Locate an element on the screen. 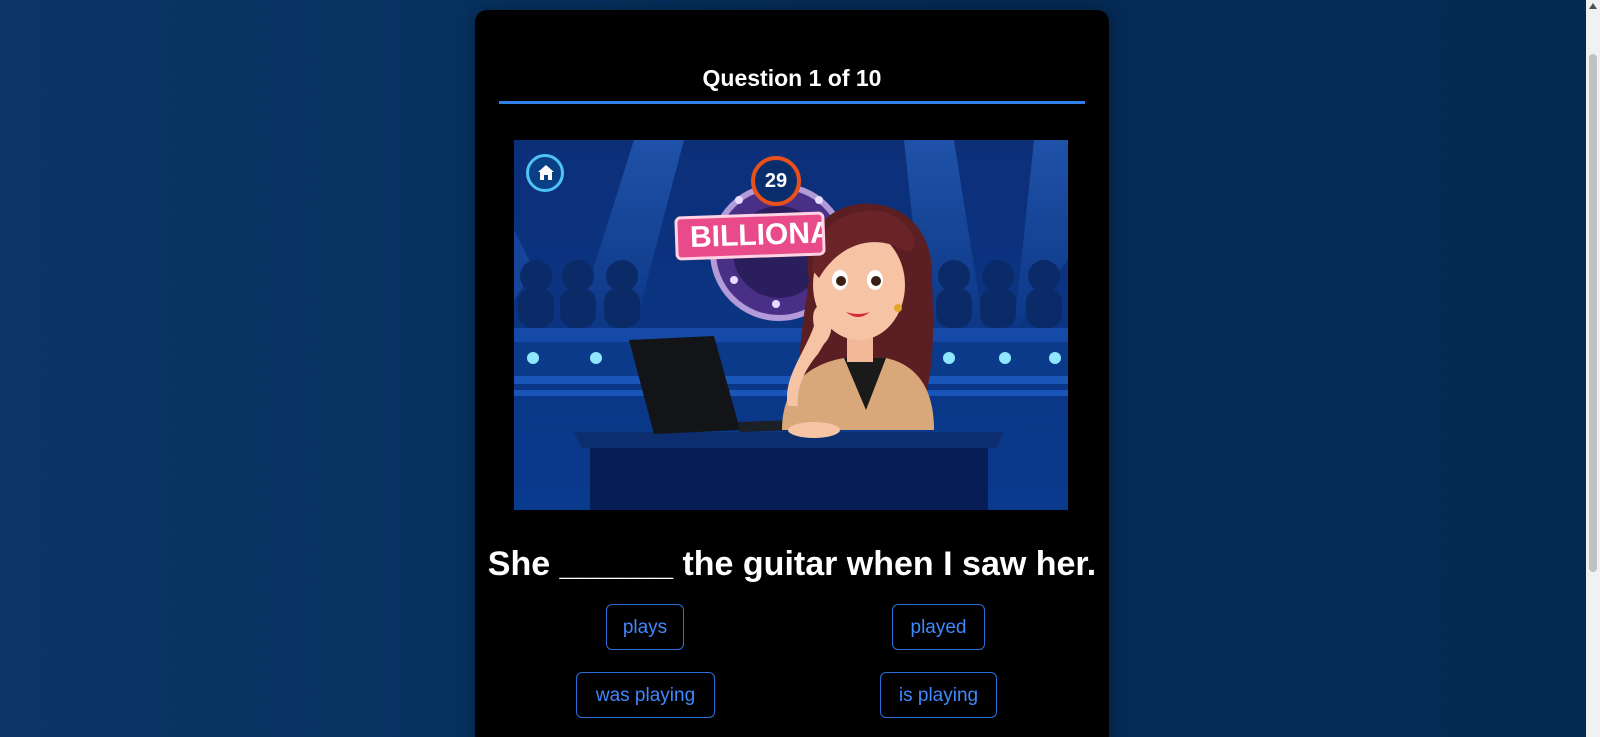 The width and height of the screenshot is (1600, 737). answer-option-is-playing: is playing is located at coordinates (938, 695).